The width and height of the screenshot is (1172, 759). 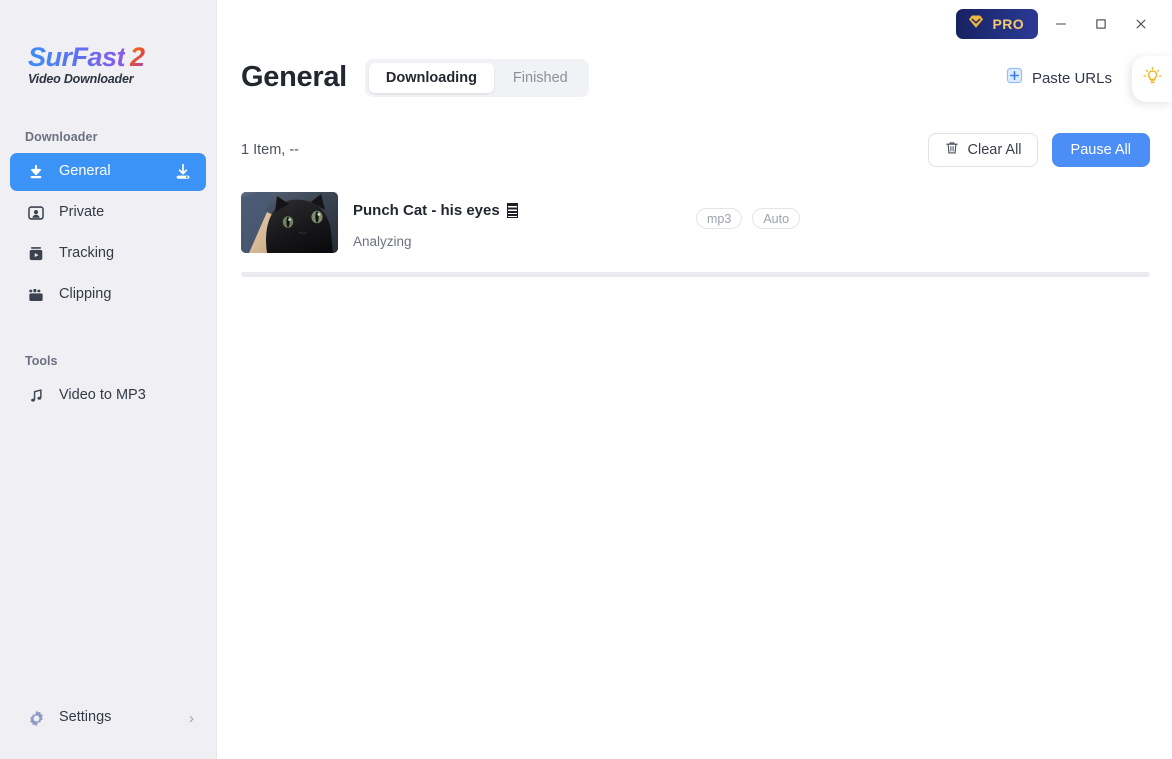 What do you see at coordinates (36, 172) in the screenshot?
I see `download-arrow-icon` at bounding box center [36, 172].